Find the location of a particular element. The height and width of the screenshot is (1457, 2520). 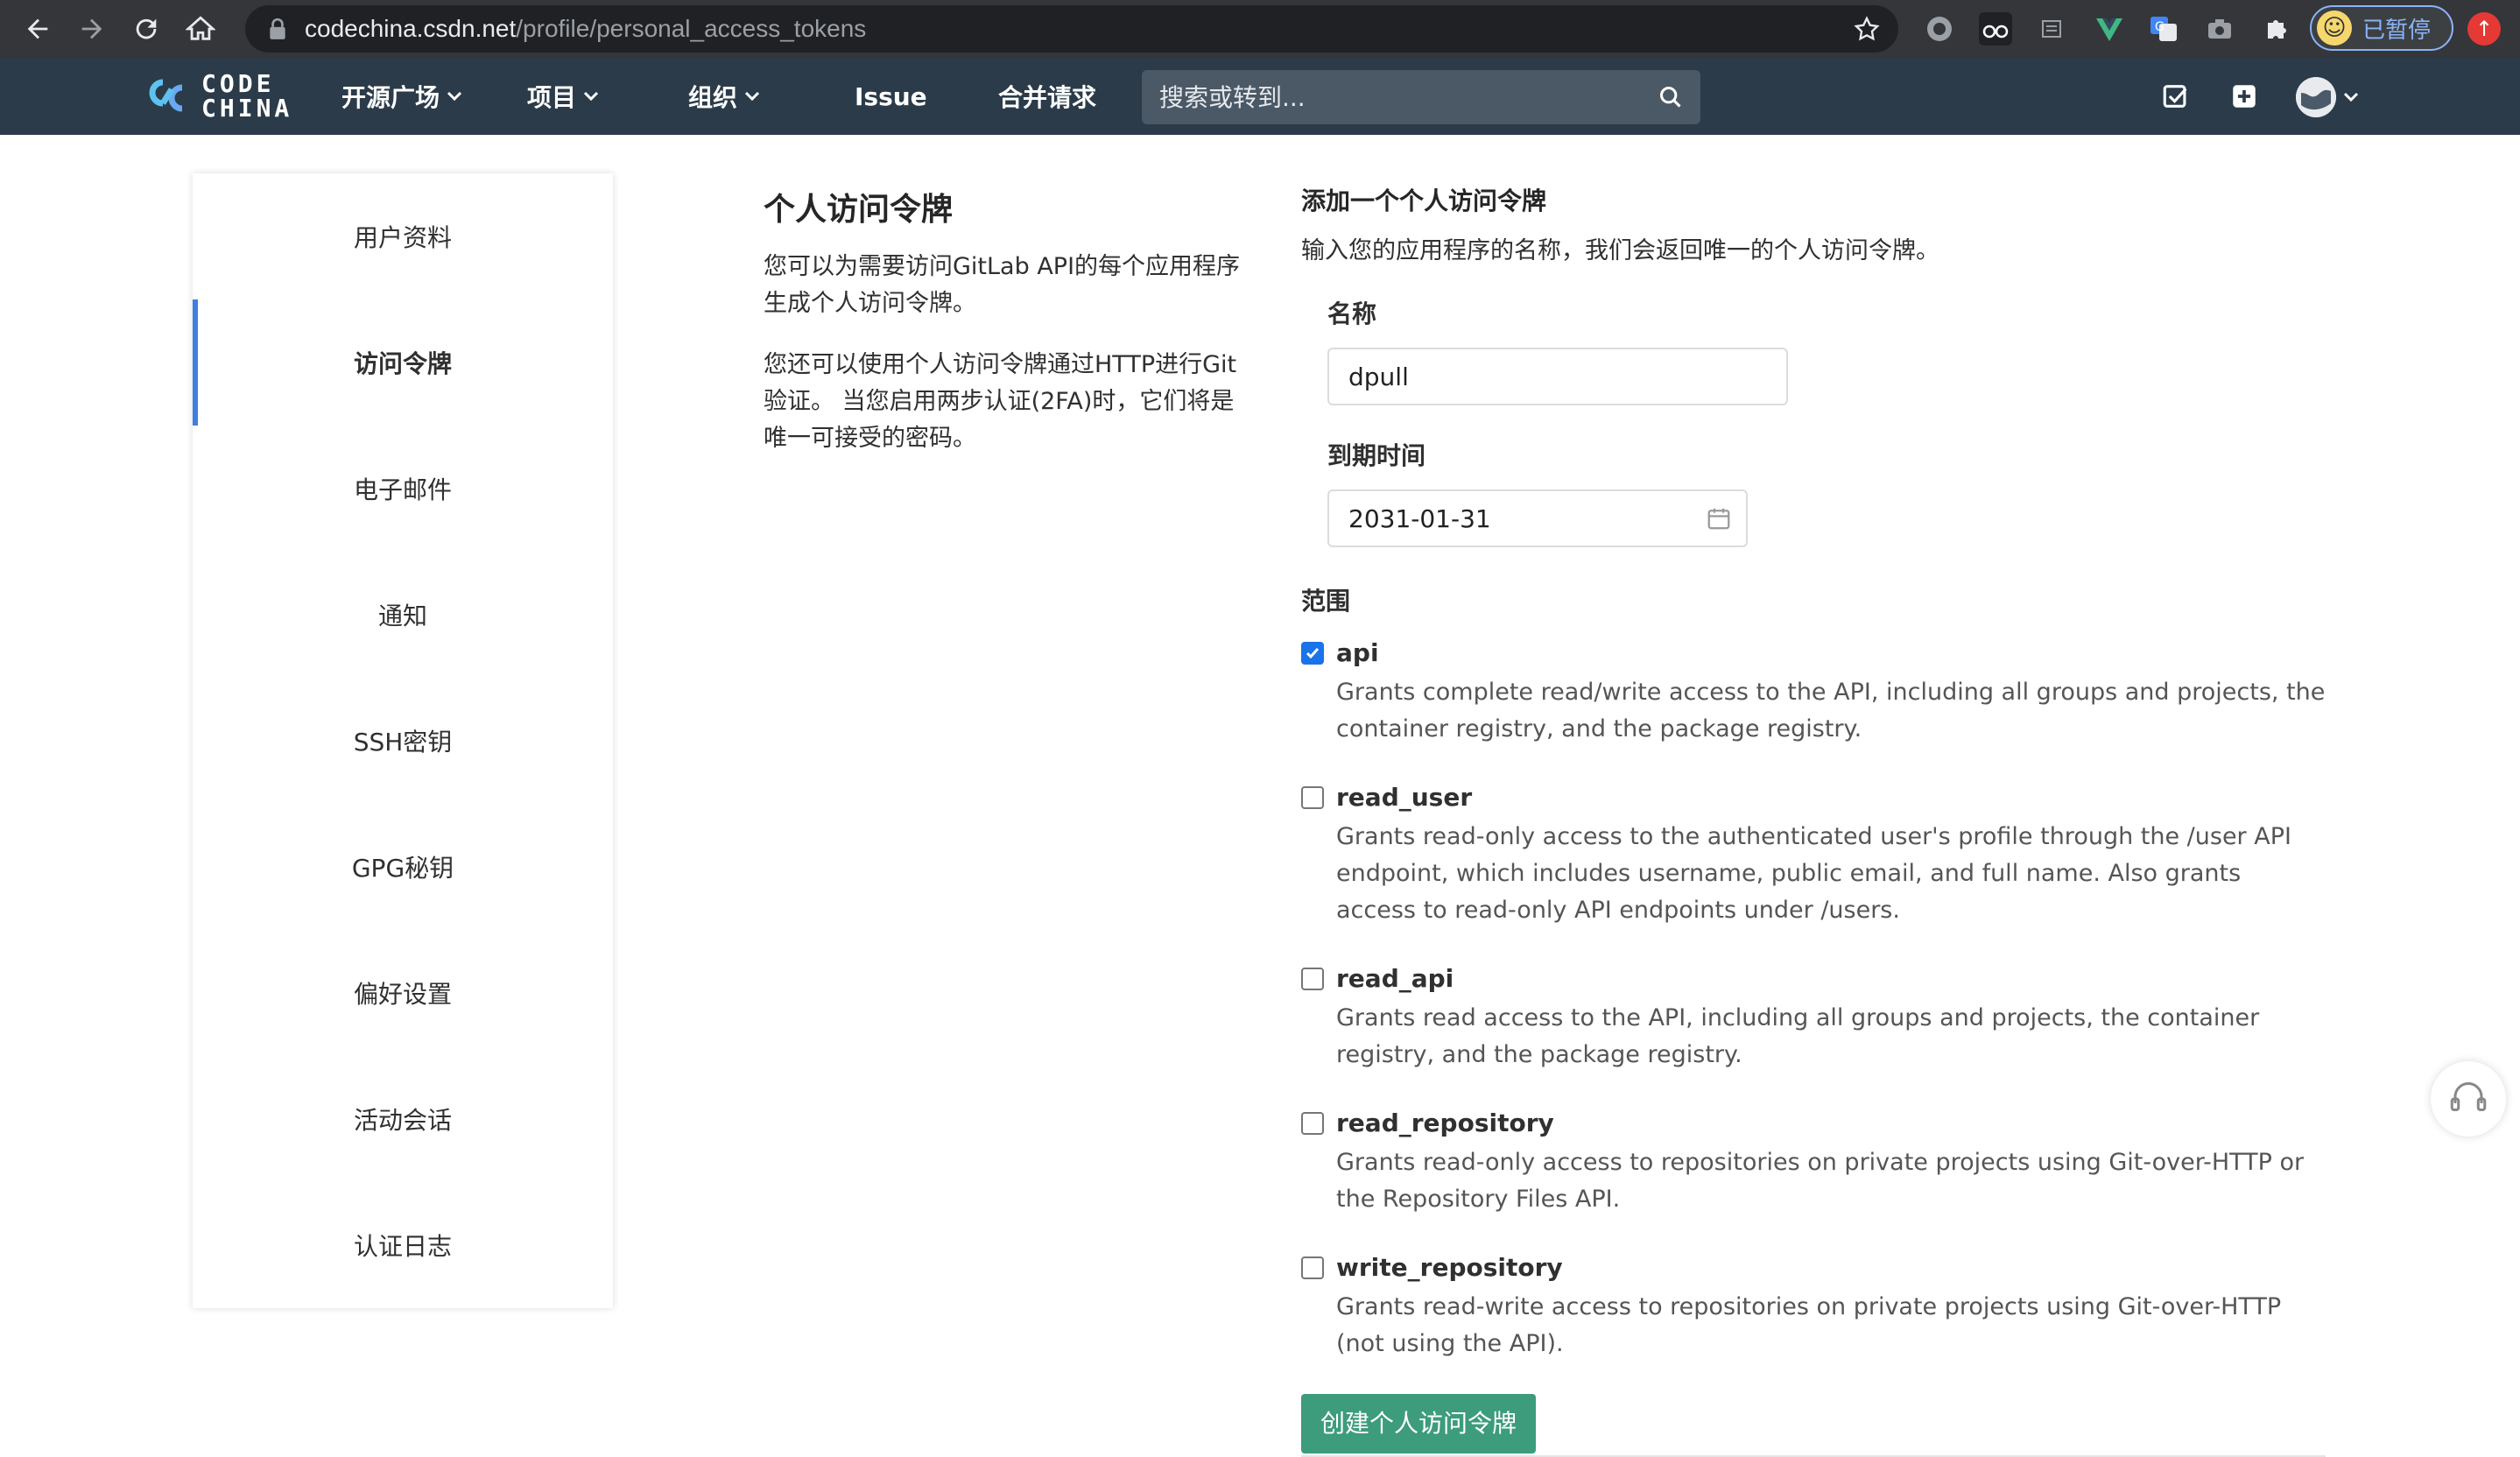

page-title: 个人访问令牌 is located at coordinates (859, 210).